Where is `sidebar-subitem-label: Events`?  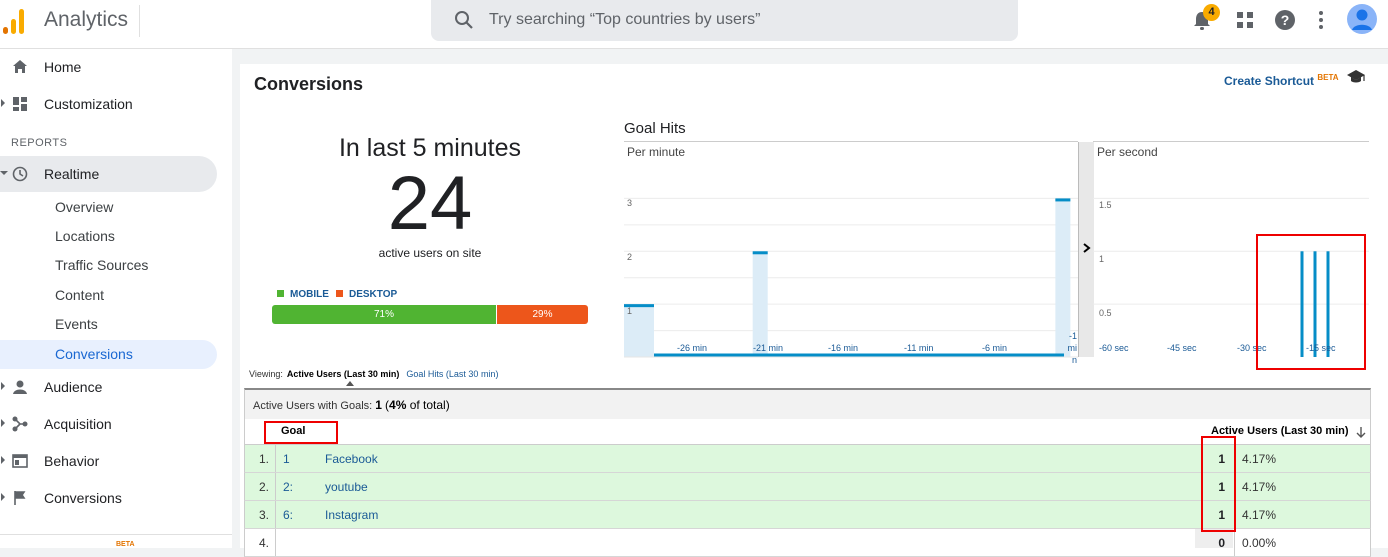 sidebar-subitem-label: Events is located at coordinates (76, 324).